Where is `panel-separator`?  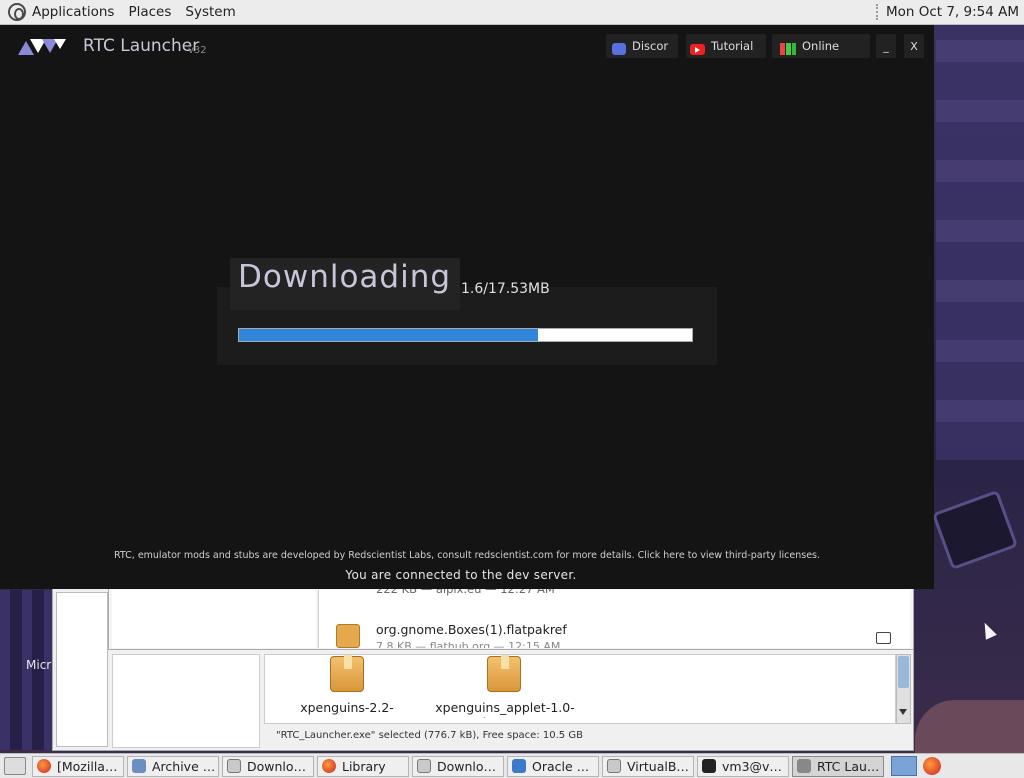 panel-separator is located at coordinates (876, 12).